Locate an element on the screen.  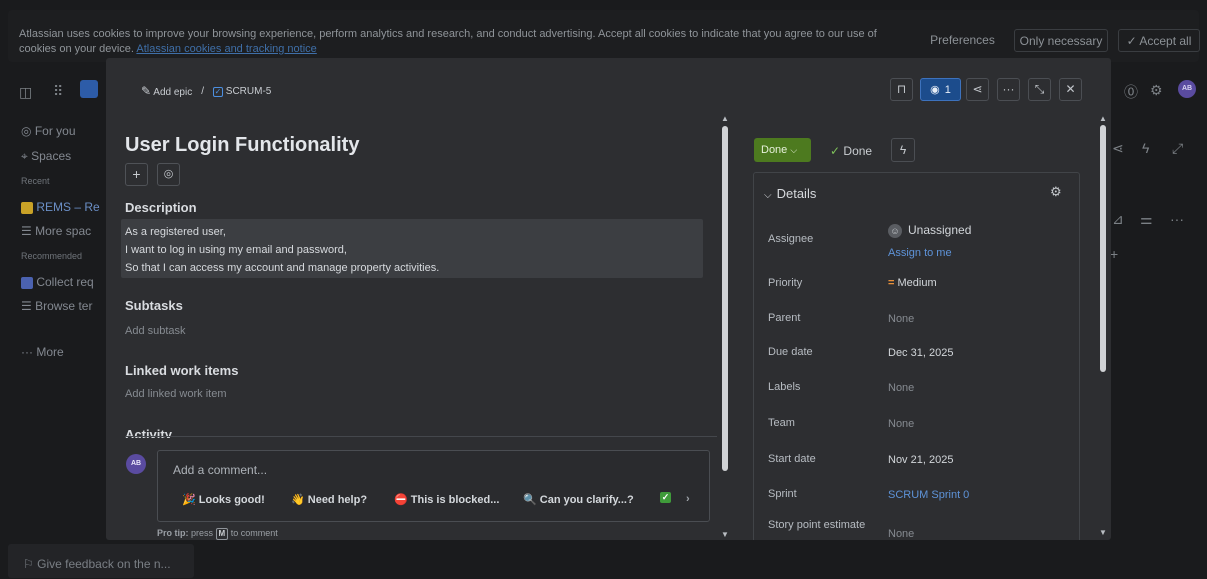
preferences-button: Preferences is located at coordinates (962, 40).